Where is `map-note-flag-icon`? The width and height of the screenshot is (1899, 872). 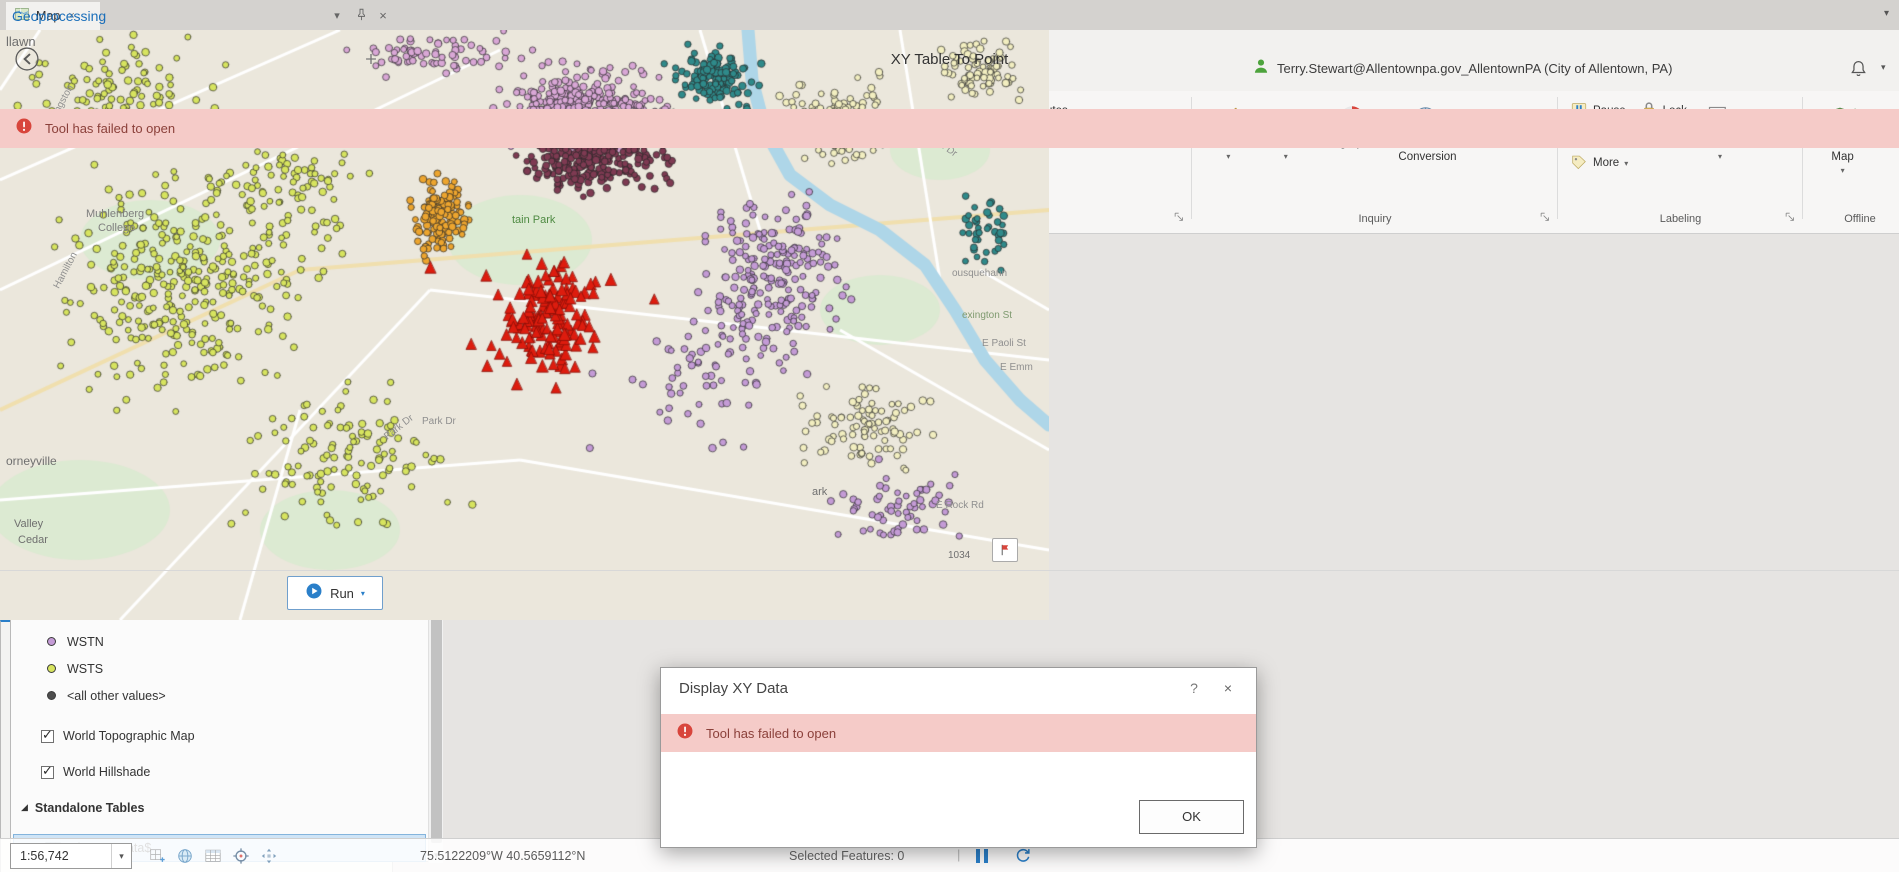
map-note-flag-icon is located at coordinates (1005, 550).